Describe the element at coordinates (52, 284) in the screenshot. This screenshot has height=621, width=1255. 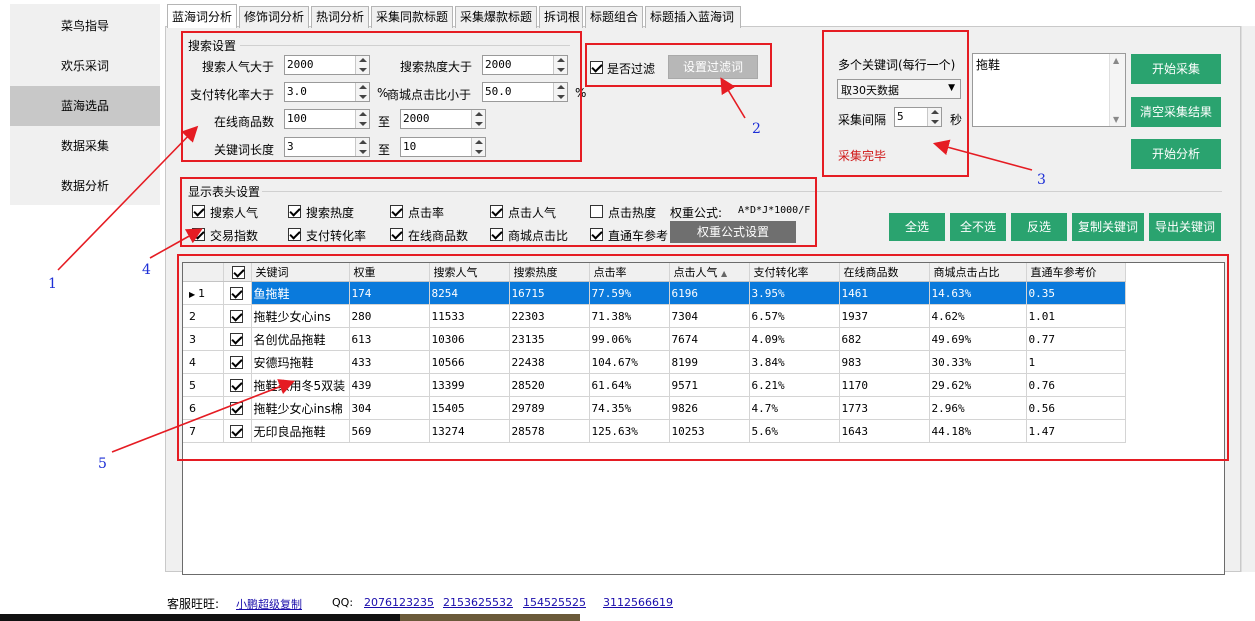
I see `annotation-number: 1` at that location.